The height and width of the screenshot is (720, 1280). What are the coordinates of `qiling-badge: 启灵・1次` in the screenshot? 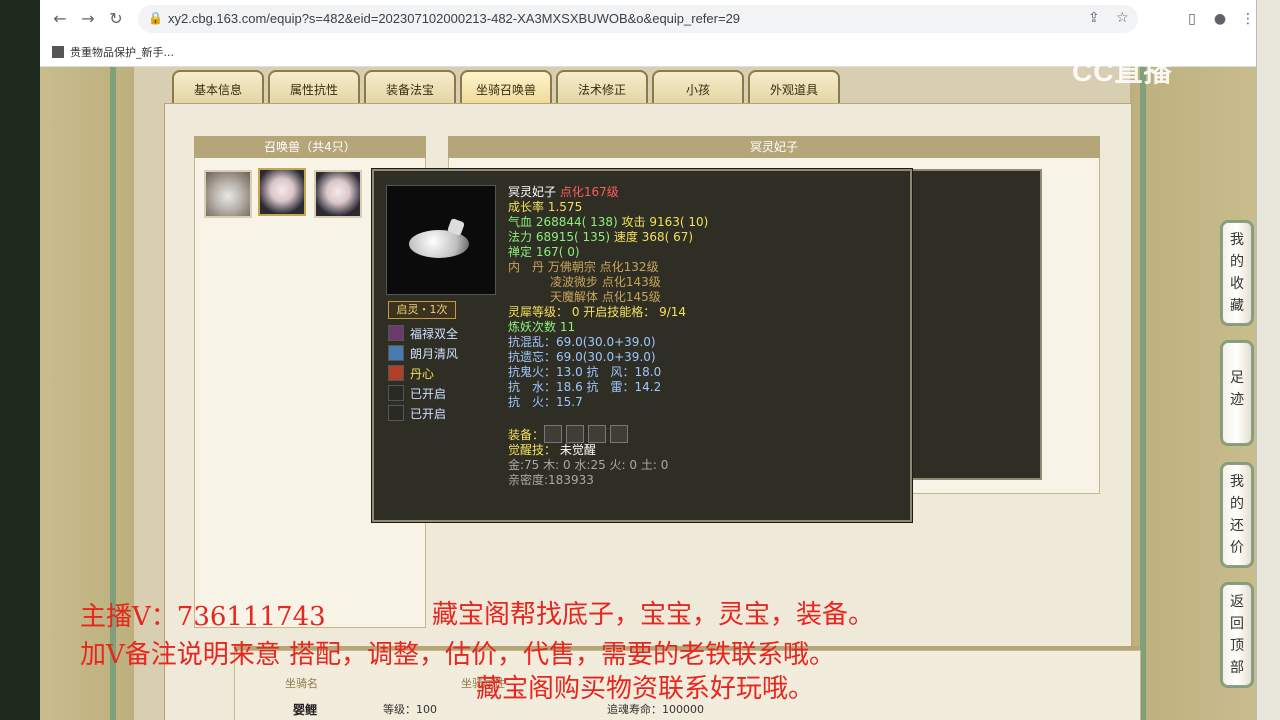 It's located at (422, 310).